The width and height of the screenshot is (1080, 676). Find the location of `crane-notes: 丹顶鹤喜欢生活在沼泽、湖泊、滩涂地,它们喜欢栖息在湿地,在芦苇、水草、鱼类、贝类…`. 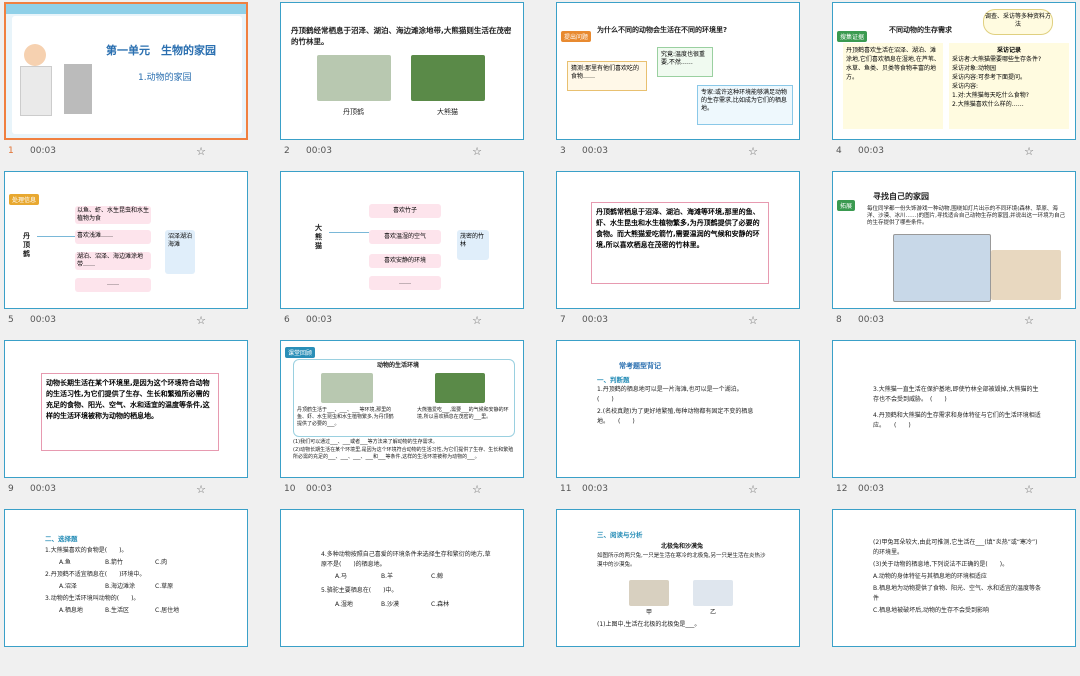

crane-notes: 丹顶鹤喜欢生活在沼泽、湖泊、滩涂地,它们喜欢栖息在湿地,在芦苇、水草、鱼类、贝类… is located at coordinates (893, 86).